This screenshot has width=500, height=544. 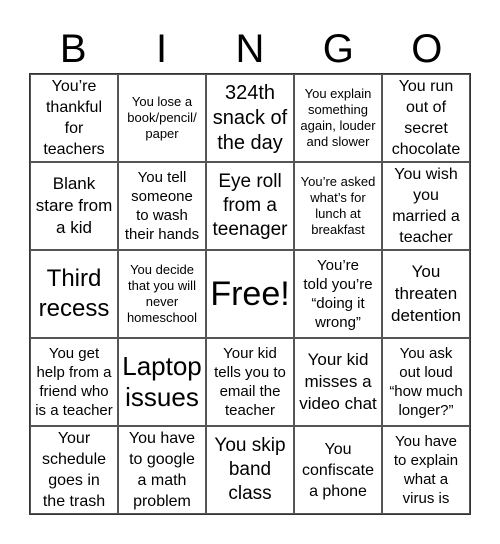 What do you see at coordinates (426, 118) in the screenshot?
I see `bingo-cell: You run out of secret chocolate` at bounding box center [426, 118].